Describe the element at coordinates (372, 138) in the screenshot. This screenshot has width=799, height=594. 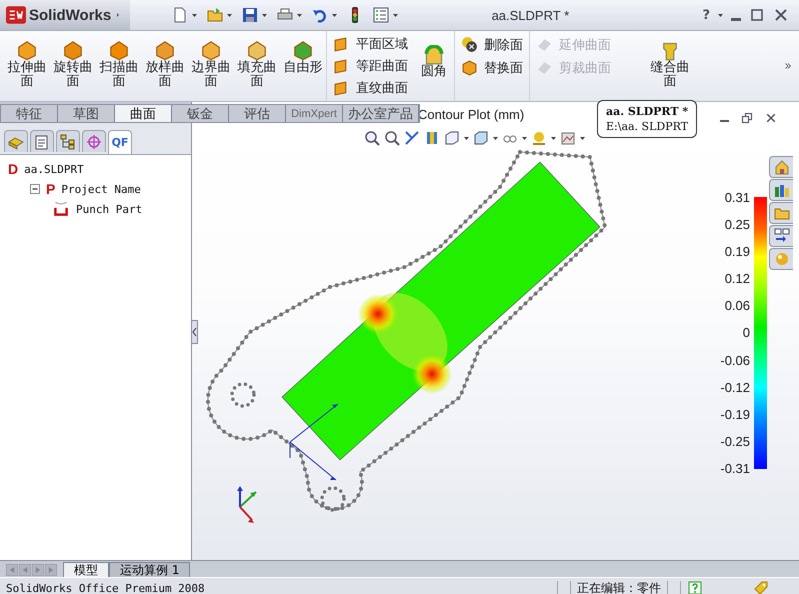
I see `zoom-fit-icon` at that location.